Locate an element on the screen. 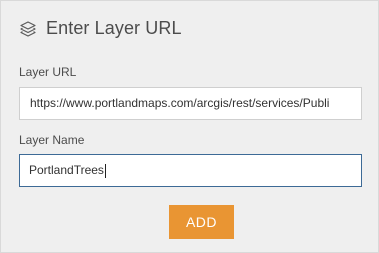  layer-name-input: PortlandTrees is located at coordinates (190, 170).